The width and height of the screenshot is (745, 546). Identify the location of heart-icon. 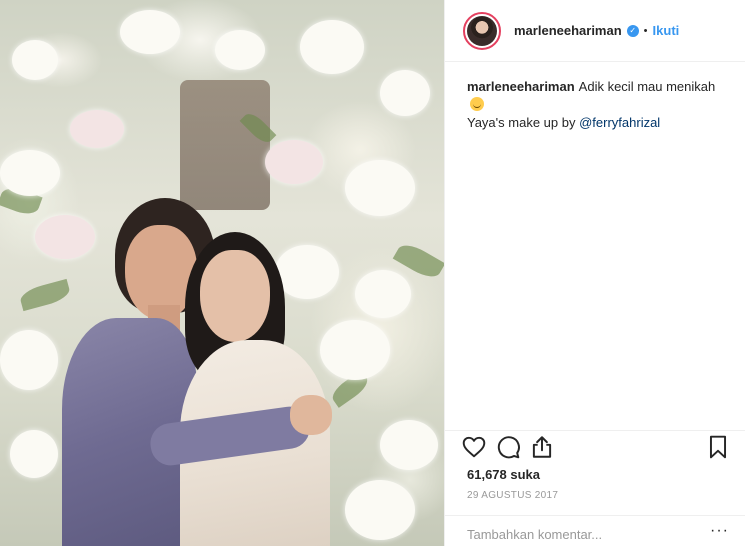
(474, 447).